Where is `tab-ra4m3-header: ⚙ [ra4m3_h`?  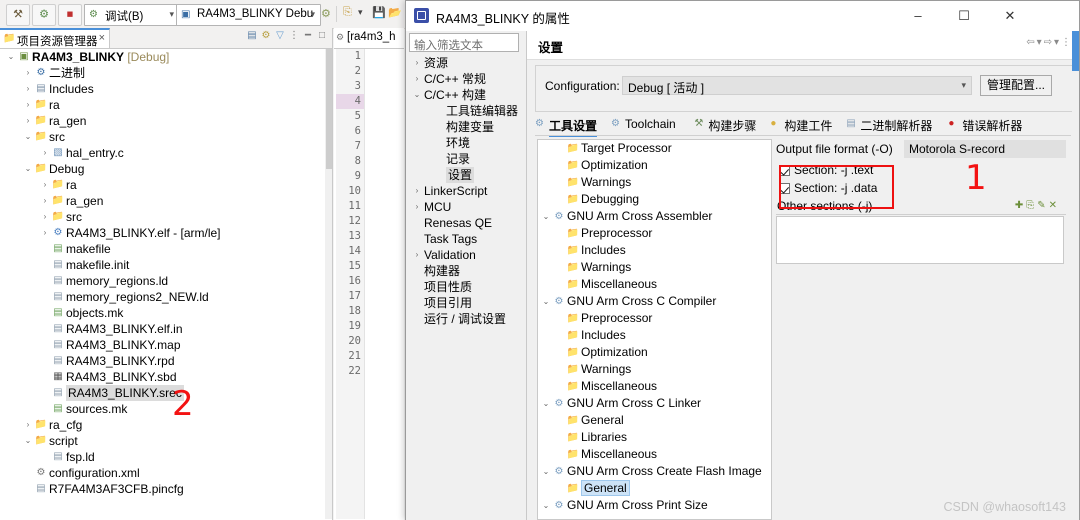
tab-ra4m3-header: ⚙ [ra4m3_h is located at coordinates (369, 38).